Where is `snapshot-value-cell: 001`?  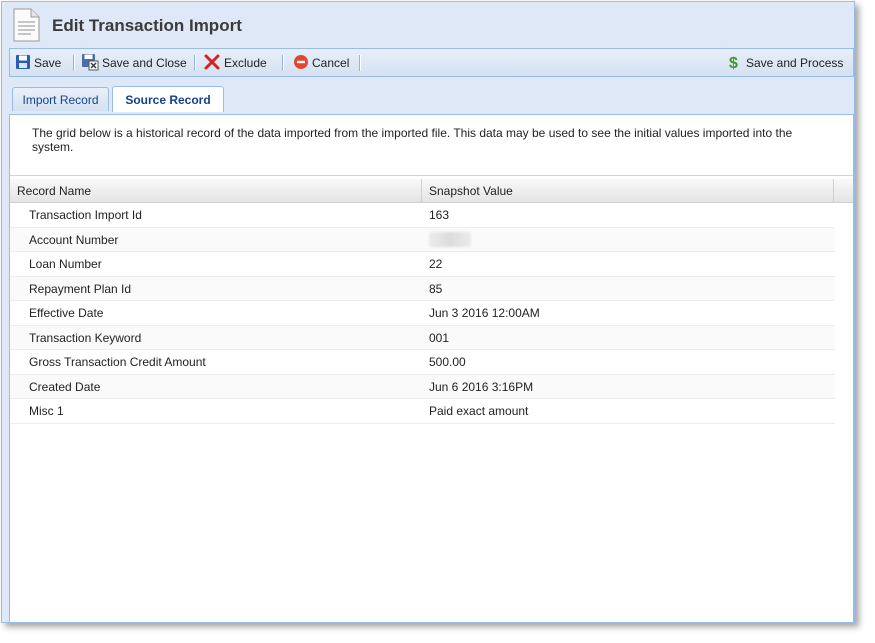
snapshot-value-cell: 001 is located at coordinates (439, 337).